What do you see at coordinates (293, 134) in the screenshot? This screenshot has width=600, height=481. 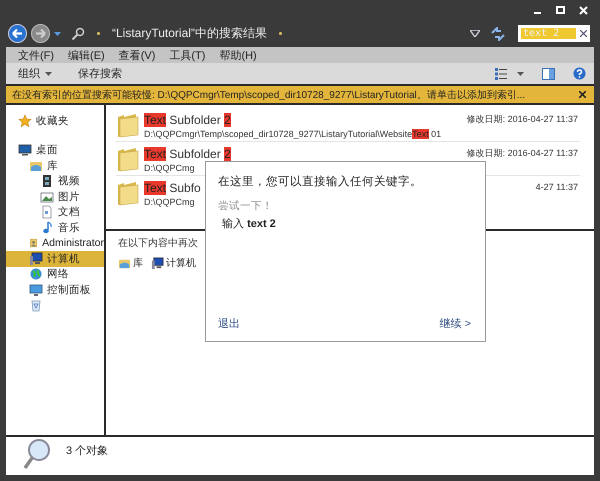 I see `result-path: D:\QQPCmgr\Temp\scoped_dir10728_9277\ListaryTutorial\WebsiteText 01` at bounding box center [293, 134].